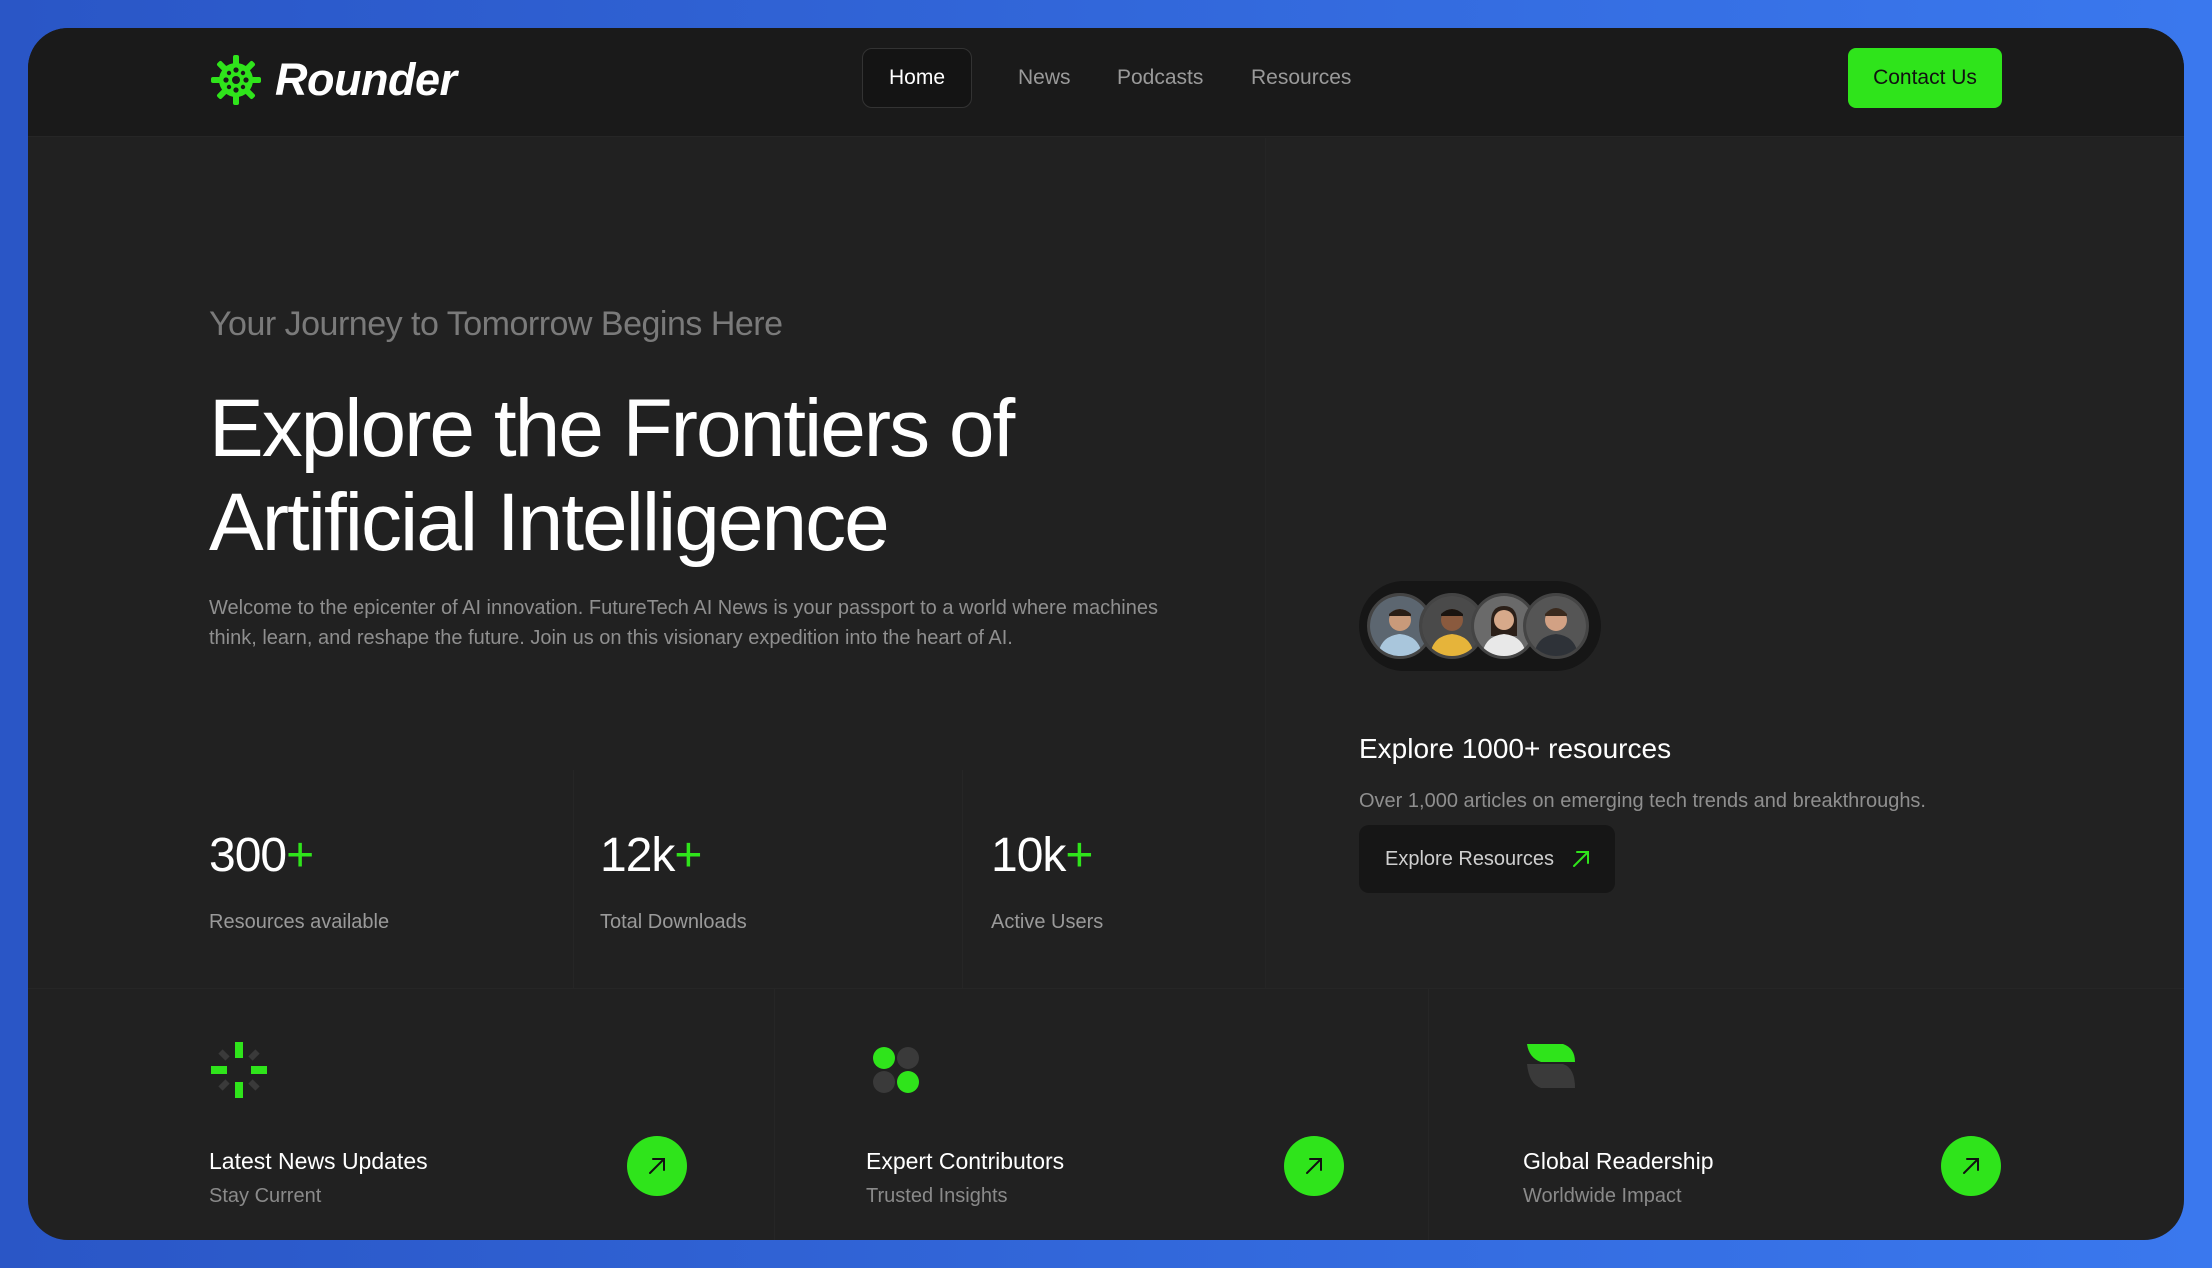 This screenshot has width=2212, height=1268. I want to click on feature-title: Latest News Updates, so click(318, 1161).